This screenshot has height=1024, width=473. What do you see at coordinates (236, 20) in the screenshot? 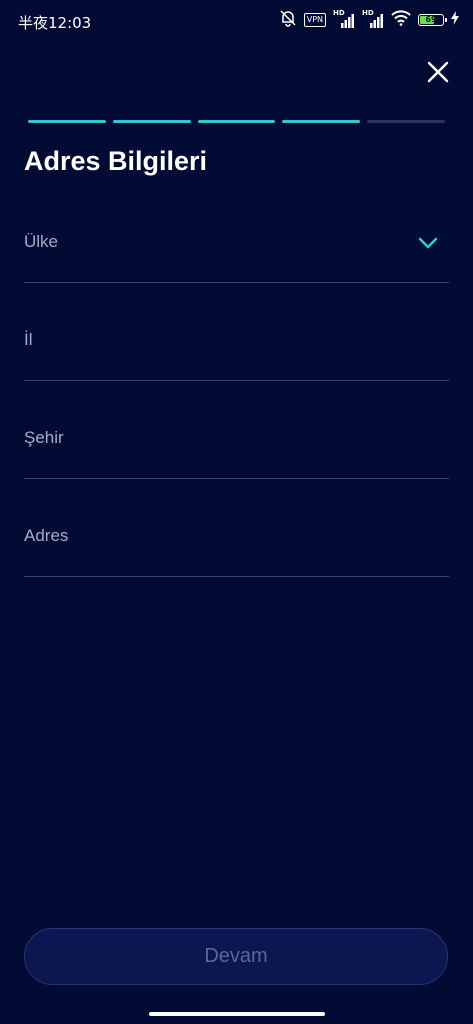
I see `status-bar: 半夜12:03 VPN HD HD 69` at bounding box center [236, 20].